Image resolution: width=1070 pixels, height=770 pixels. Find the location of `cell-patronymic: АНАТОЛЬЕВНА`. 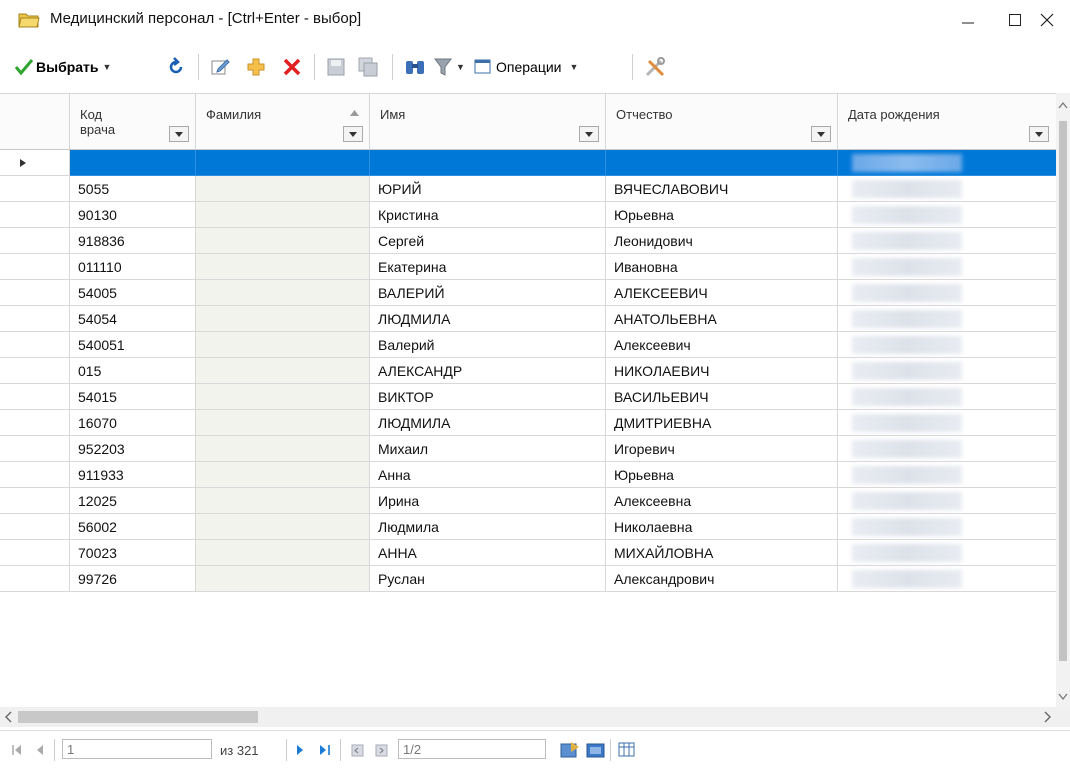

cell-patronymic: АНАТОЛЬЕВНА is located at coordinates (722, 319).